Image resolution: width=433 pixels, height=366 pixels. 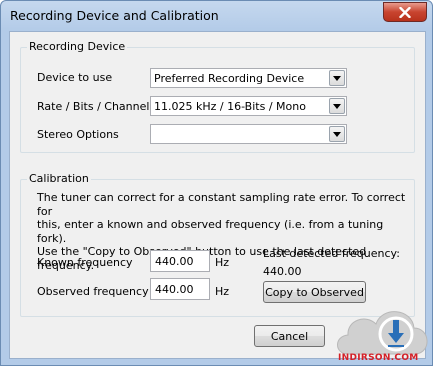 I want to click on stereo-dropdown-button, so click(x=337, y=134).